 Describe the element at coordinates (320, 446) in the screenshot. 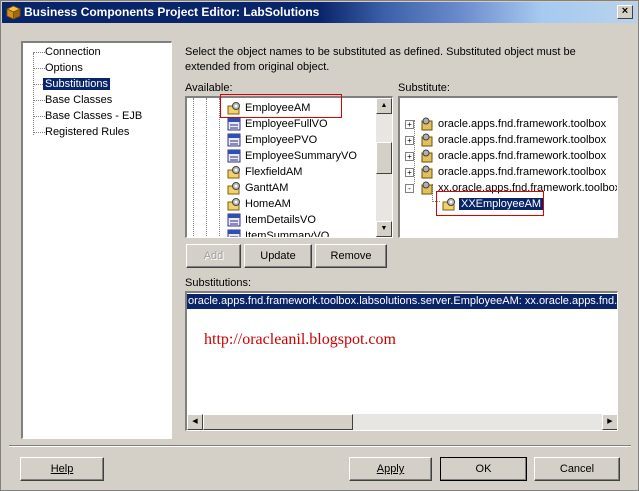

I see `footer-divider` at that location.